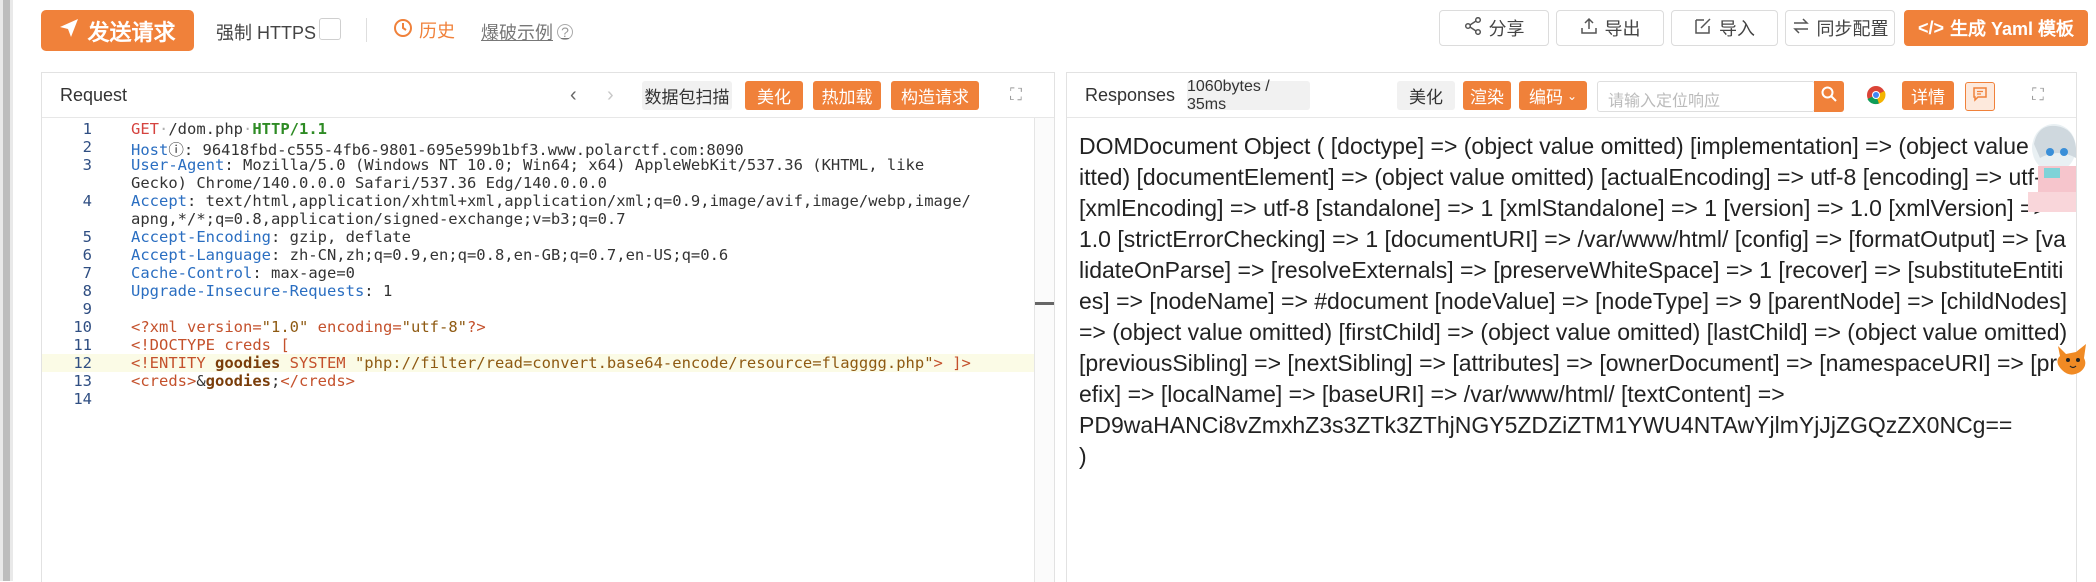  I want to click on search-button, so click(1829, 96).